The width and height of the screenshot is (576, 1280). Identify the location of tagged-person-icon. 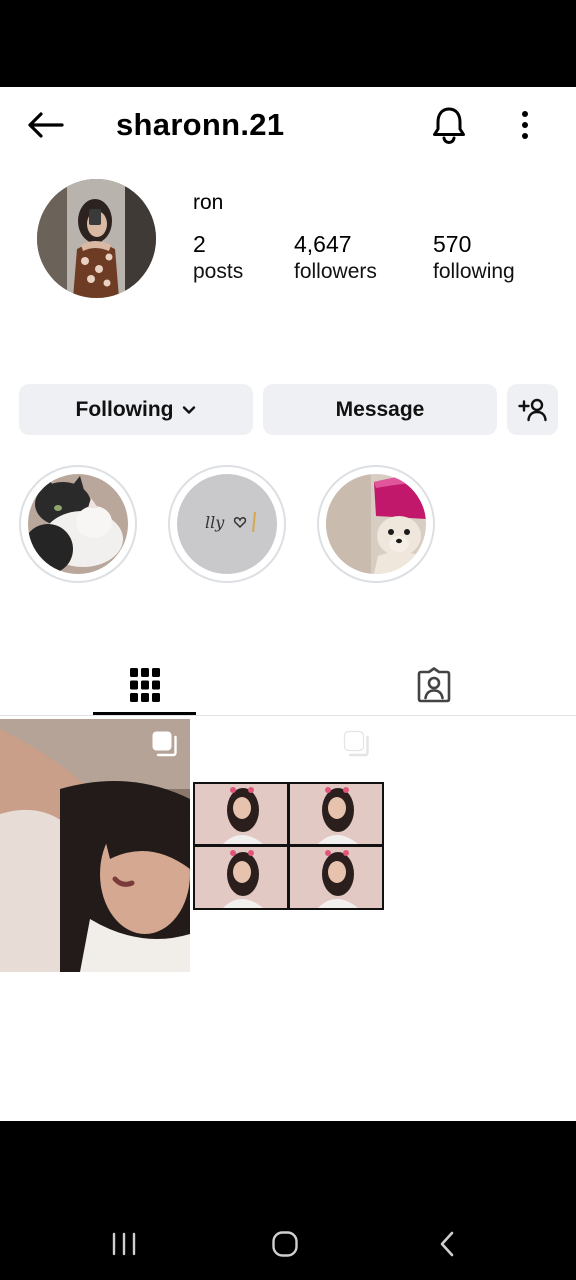
(433, 684).